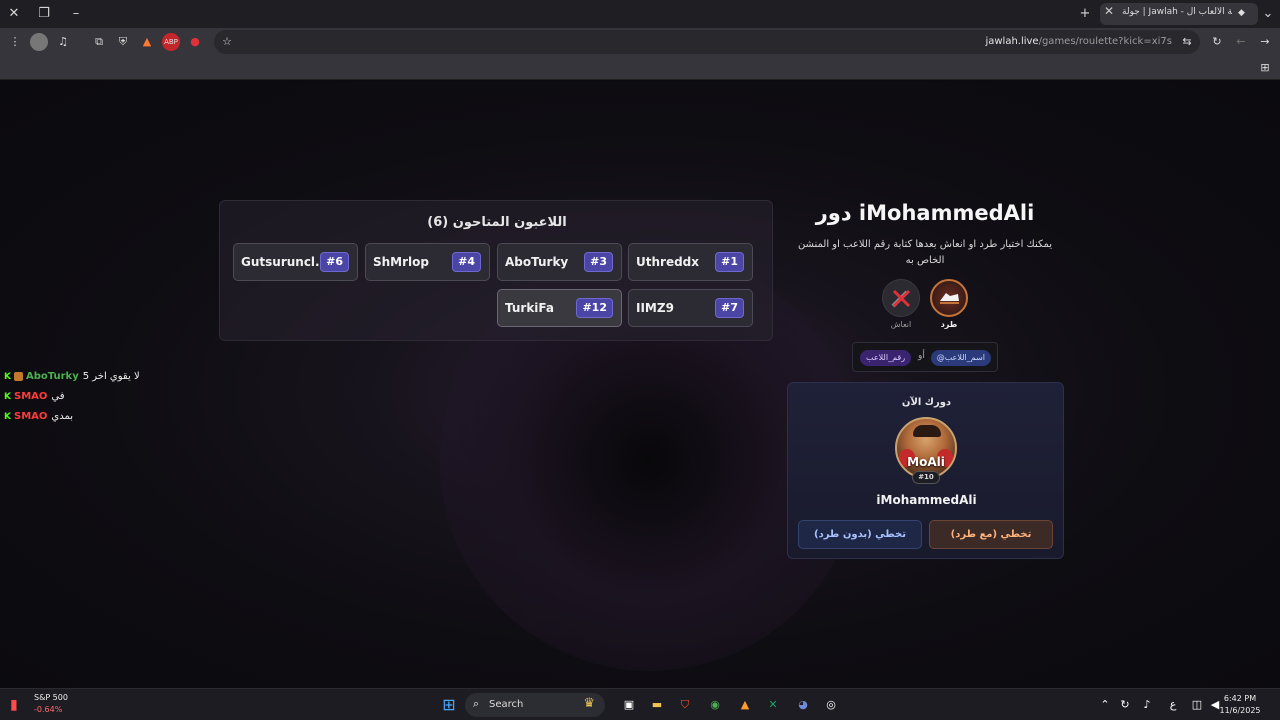 This screenshot has height=720, width=1280. What do you see at coordinates (921, 356) in the screenshot?
I see `hint-or-text: أو` at bounding box center [921, 356].